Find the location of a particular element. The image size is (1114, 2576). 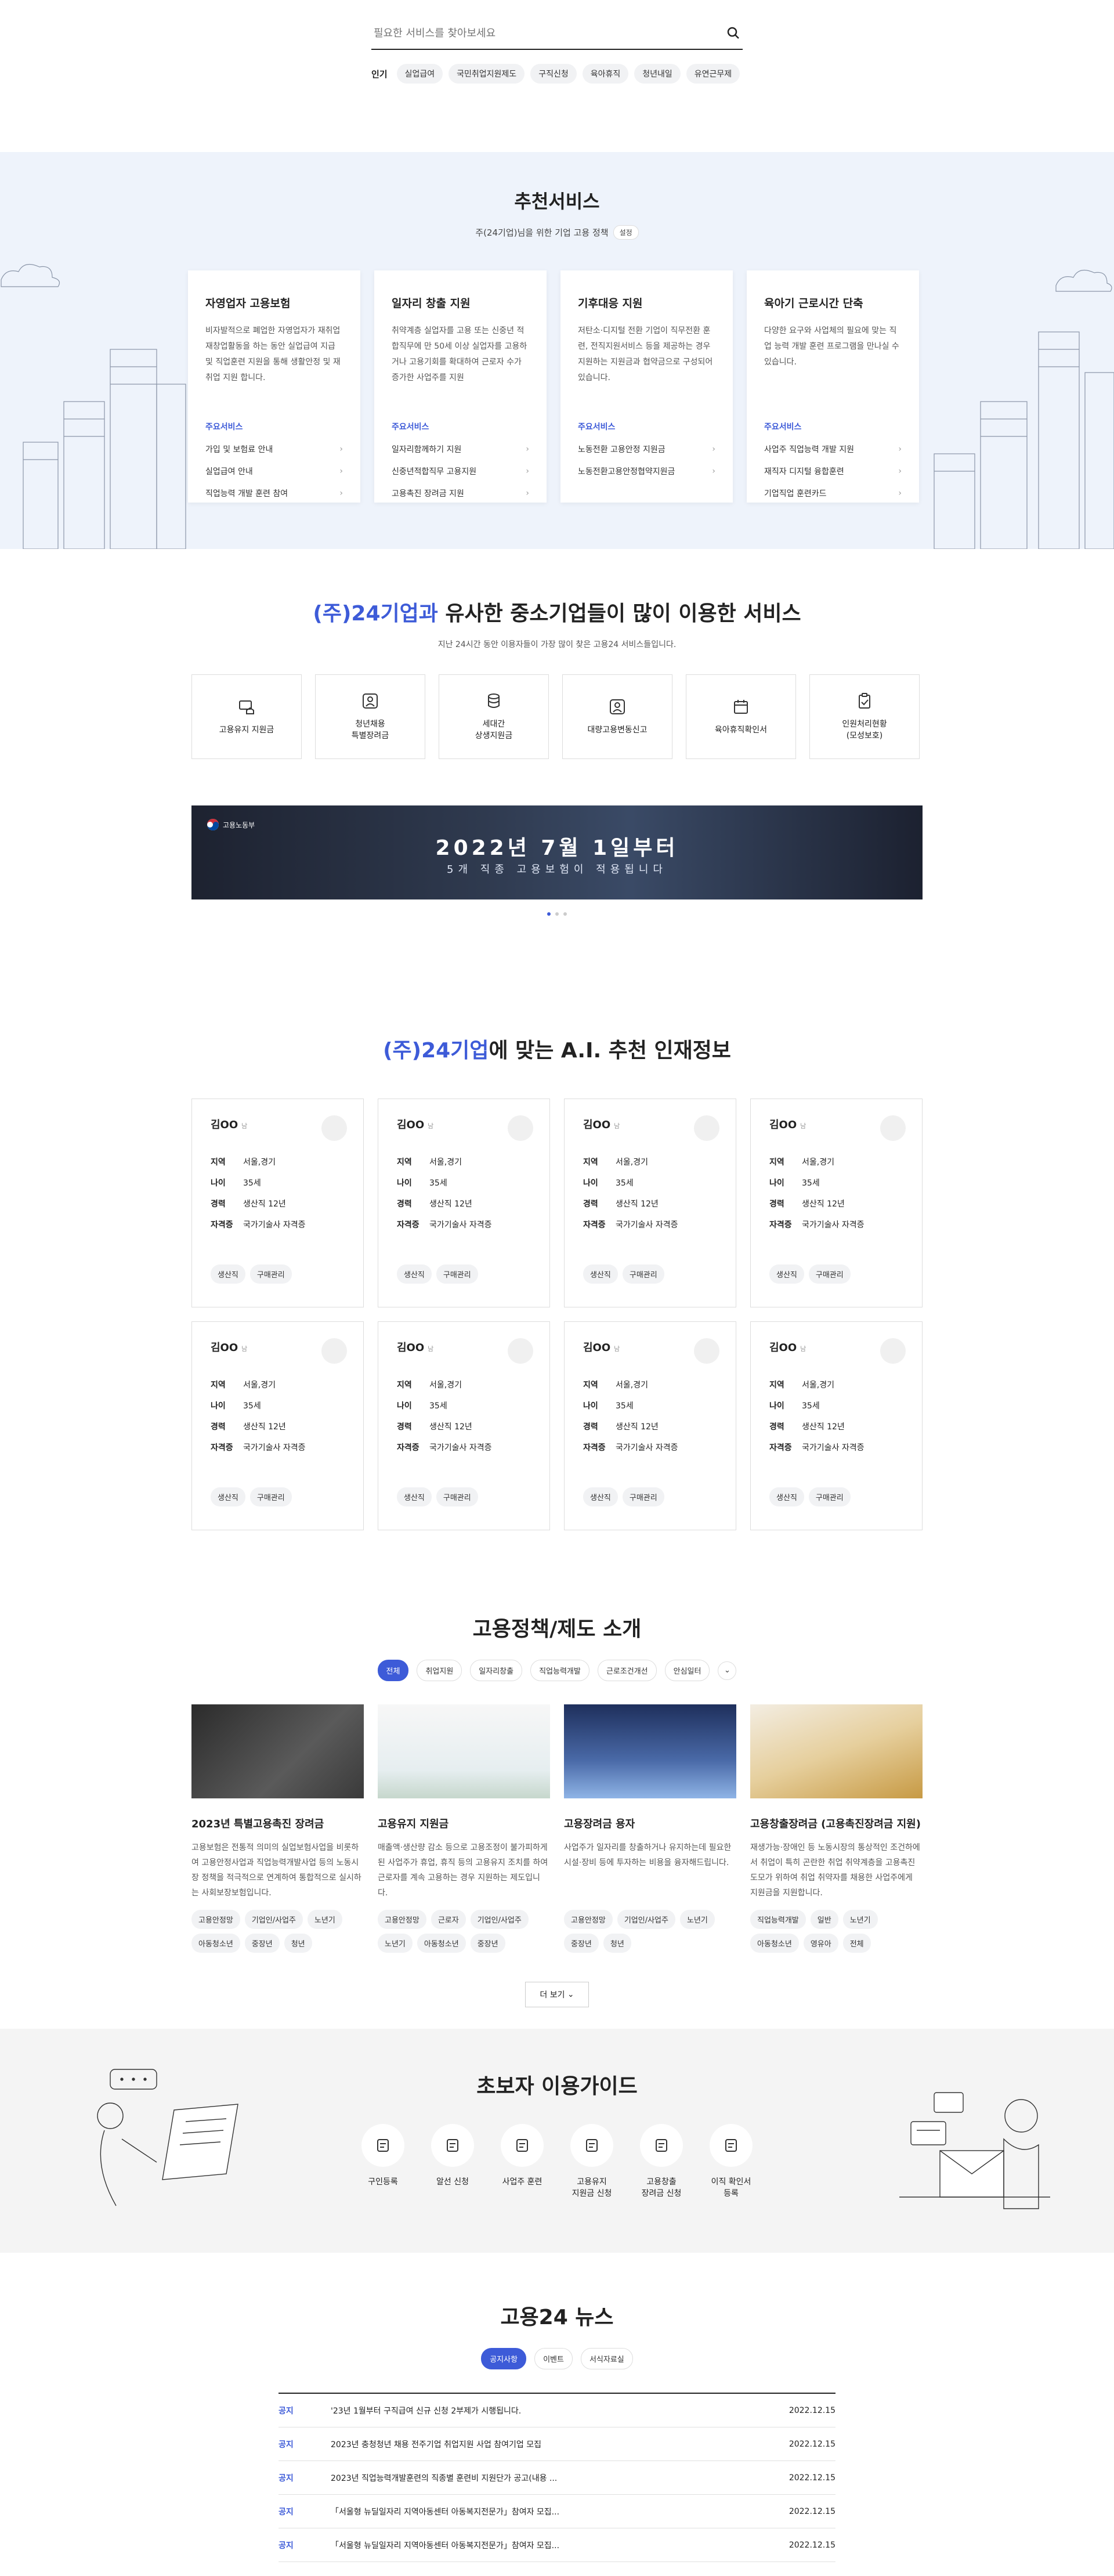

tab-working-conditions: 근로조건개선 is located at coordinates (627, 1670).